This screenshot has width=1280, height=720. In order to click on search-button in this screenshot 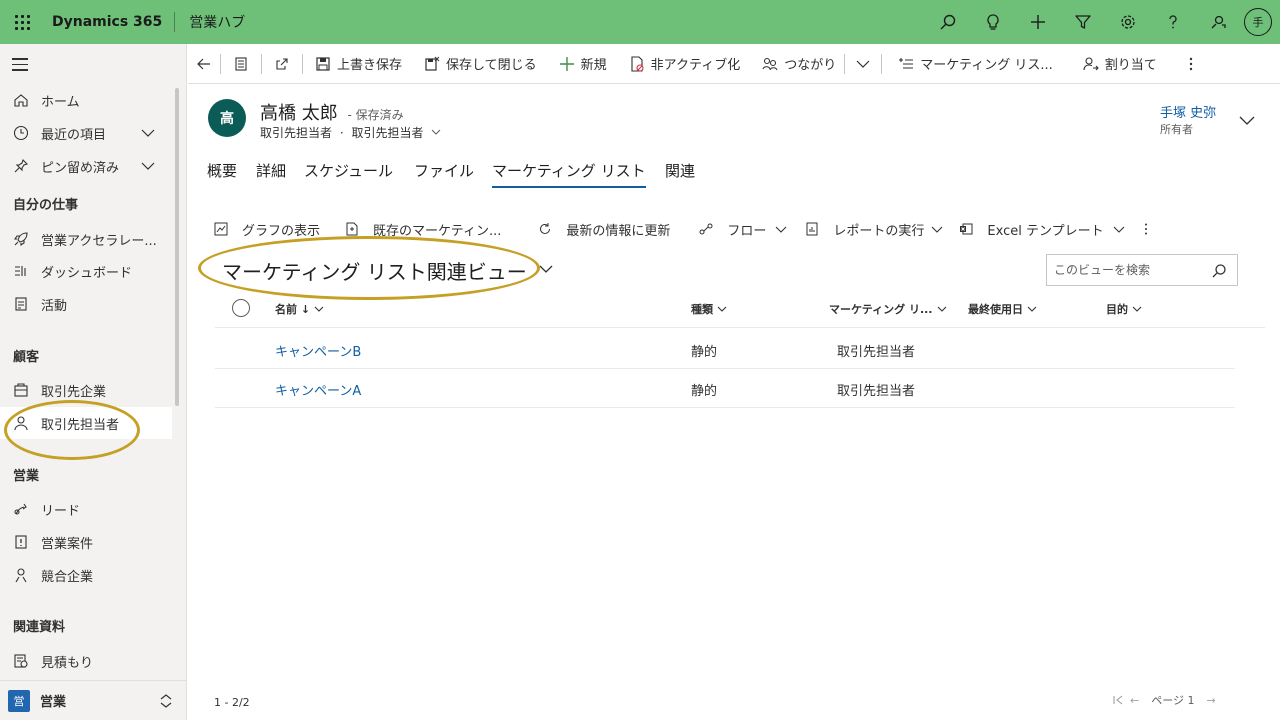, I will do `click(947, 22)`.